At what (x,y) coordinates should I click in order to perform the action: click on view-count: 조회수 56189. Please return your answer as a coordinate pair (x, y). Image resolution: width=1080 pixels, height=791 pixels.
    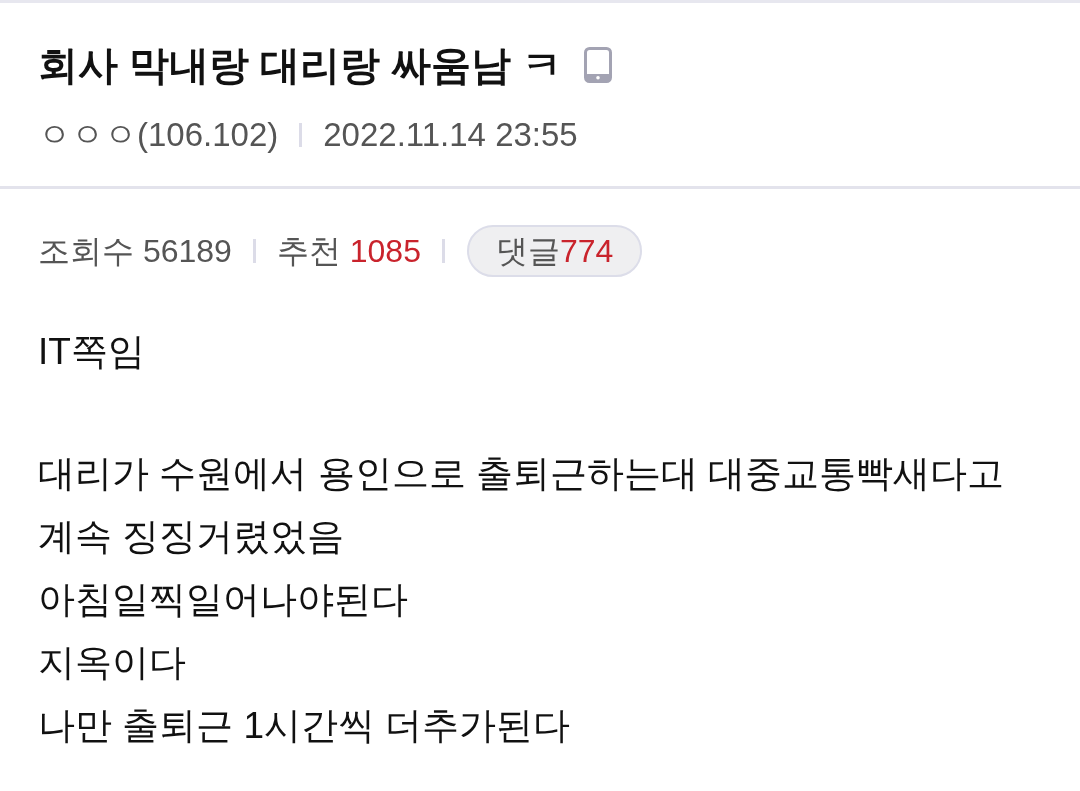
    Looking at the image, I should click on (135, 251).